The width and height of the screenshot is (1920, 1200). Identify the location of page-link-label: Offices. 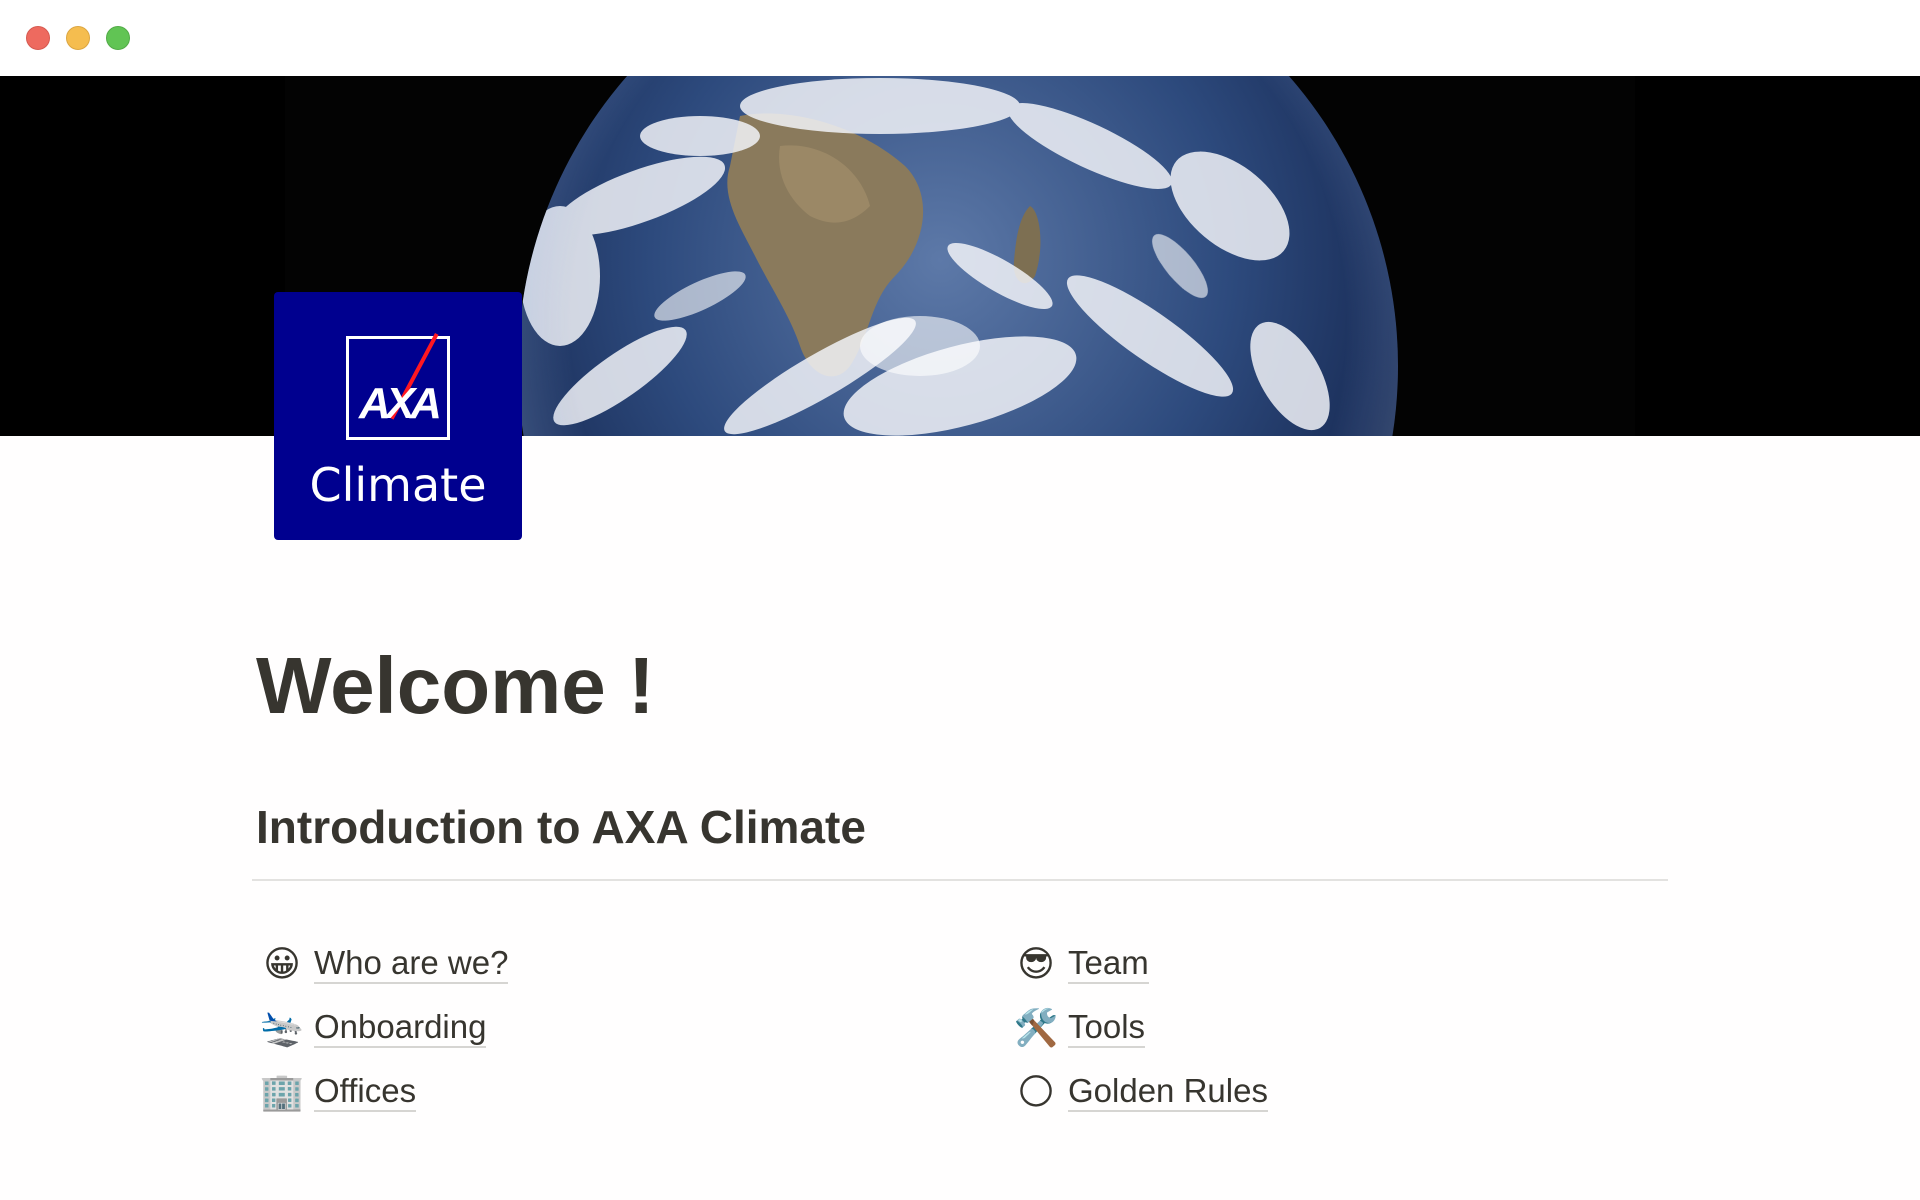
(365, 1092).